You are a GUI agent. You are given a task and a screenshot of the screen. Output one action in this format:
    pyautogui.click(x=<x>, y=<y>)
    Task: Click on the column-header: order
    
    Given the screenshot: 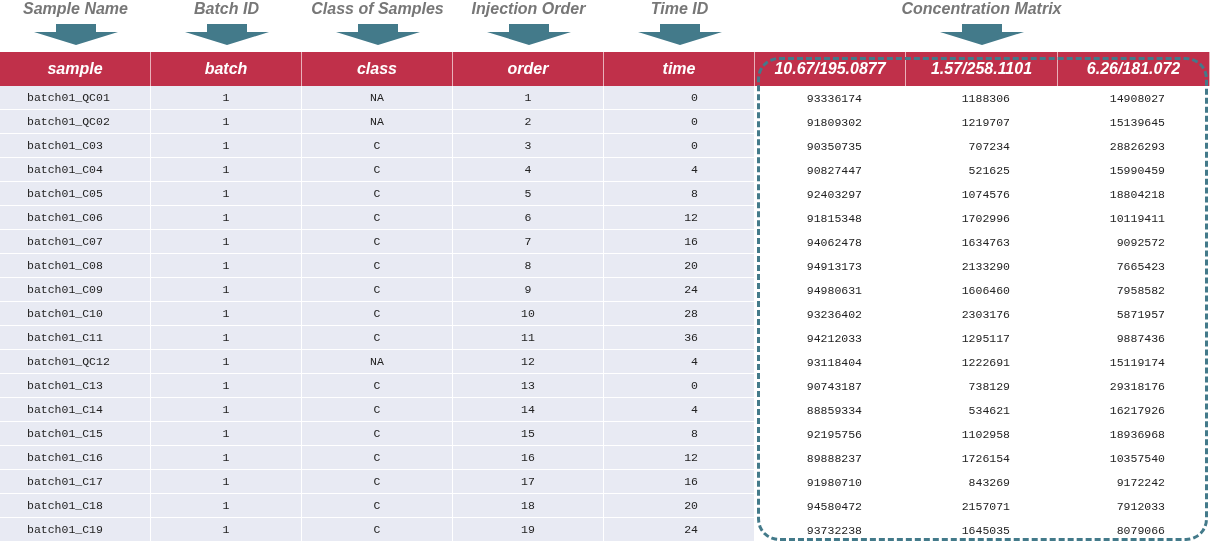 What is the action you would take?
    pyautogui.click(x=528, y=69)
    